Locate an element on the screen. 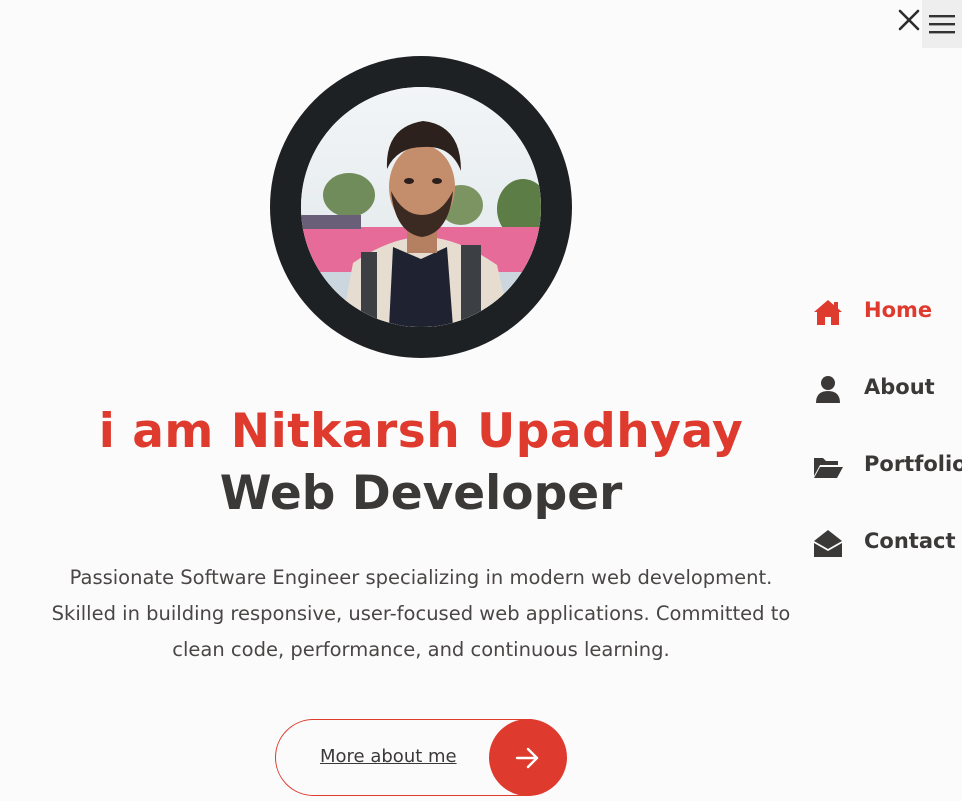 The height and width of the screenshot is (801, 962). side-navigation: Home About Portfolio Contact is located at coordinates (887, 444).